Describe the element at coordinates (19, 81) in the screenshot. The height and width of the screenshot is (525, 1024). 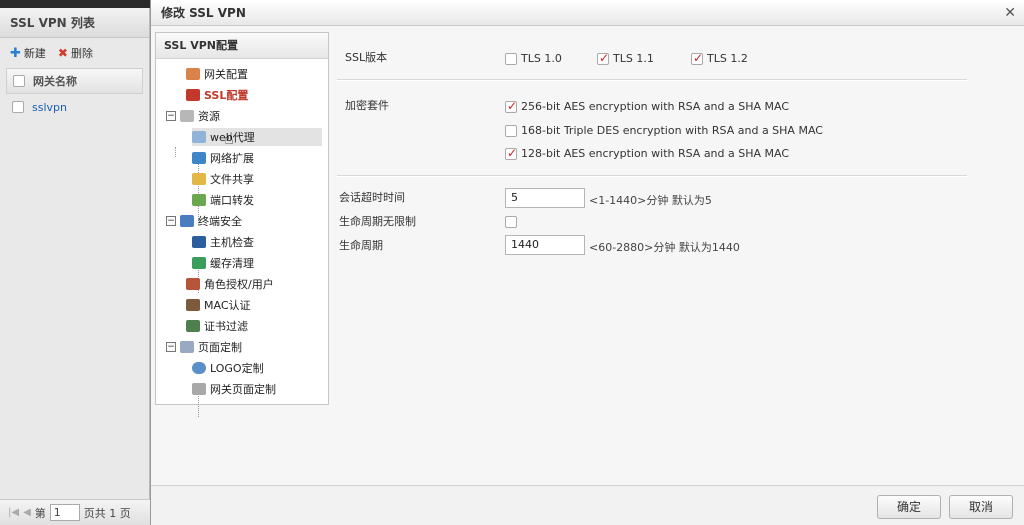
I see `select-all-checkbox` at that location.